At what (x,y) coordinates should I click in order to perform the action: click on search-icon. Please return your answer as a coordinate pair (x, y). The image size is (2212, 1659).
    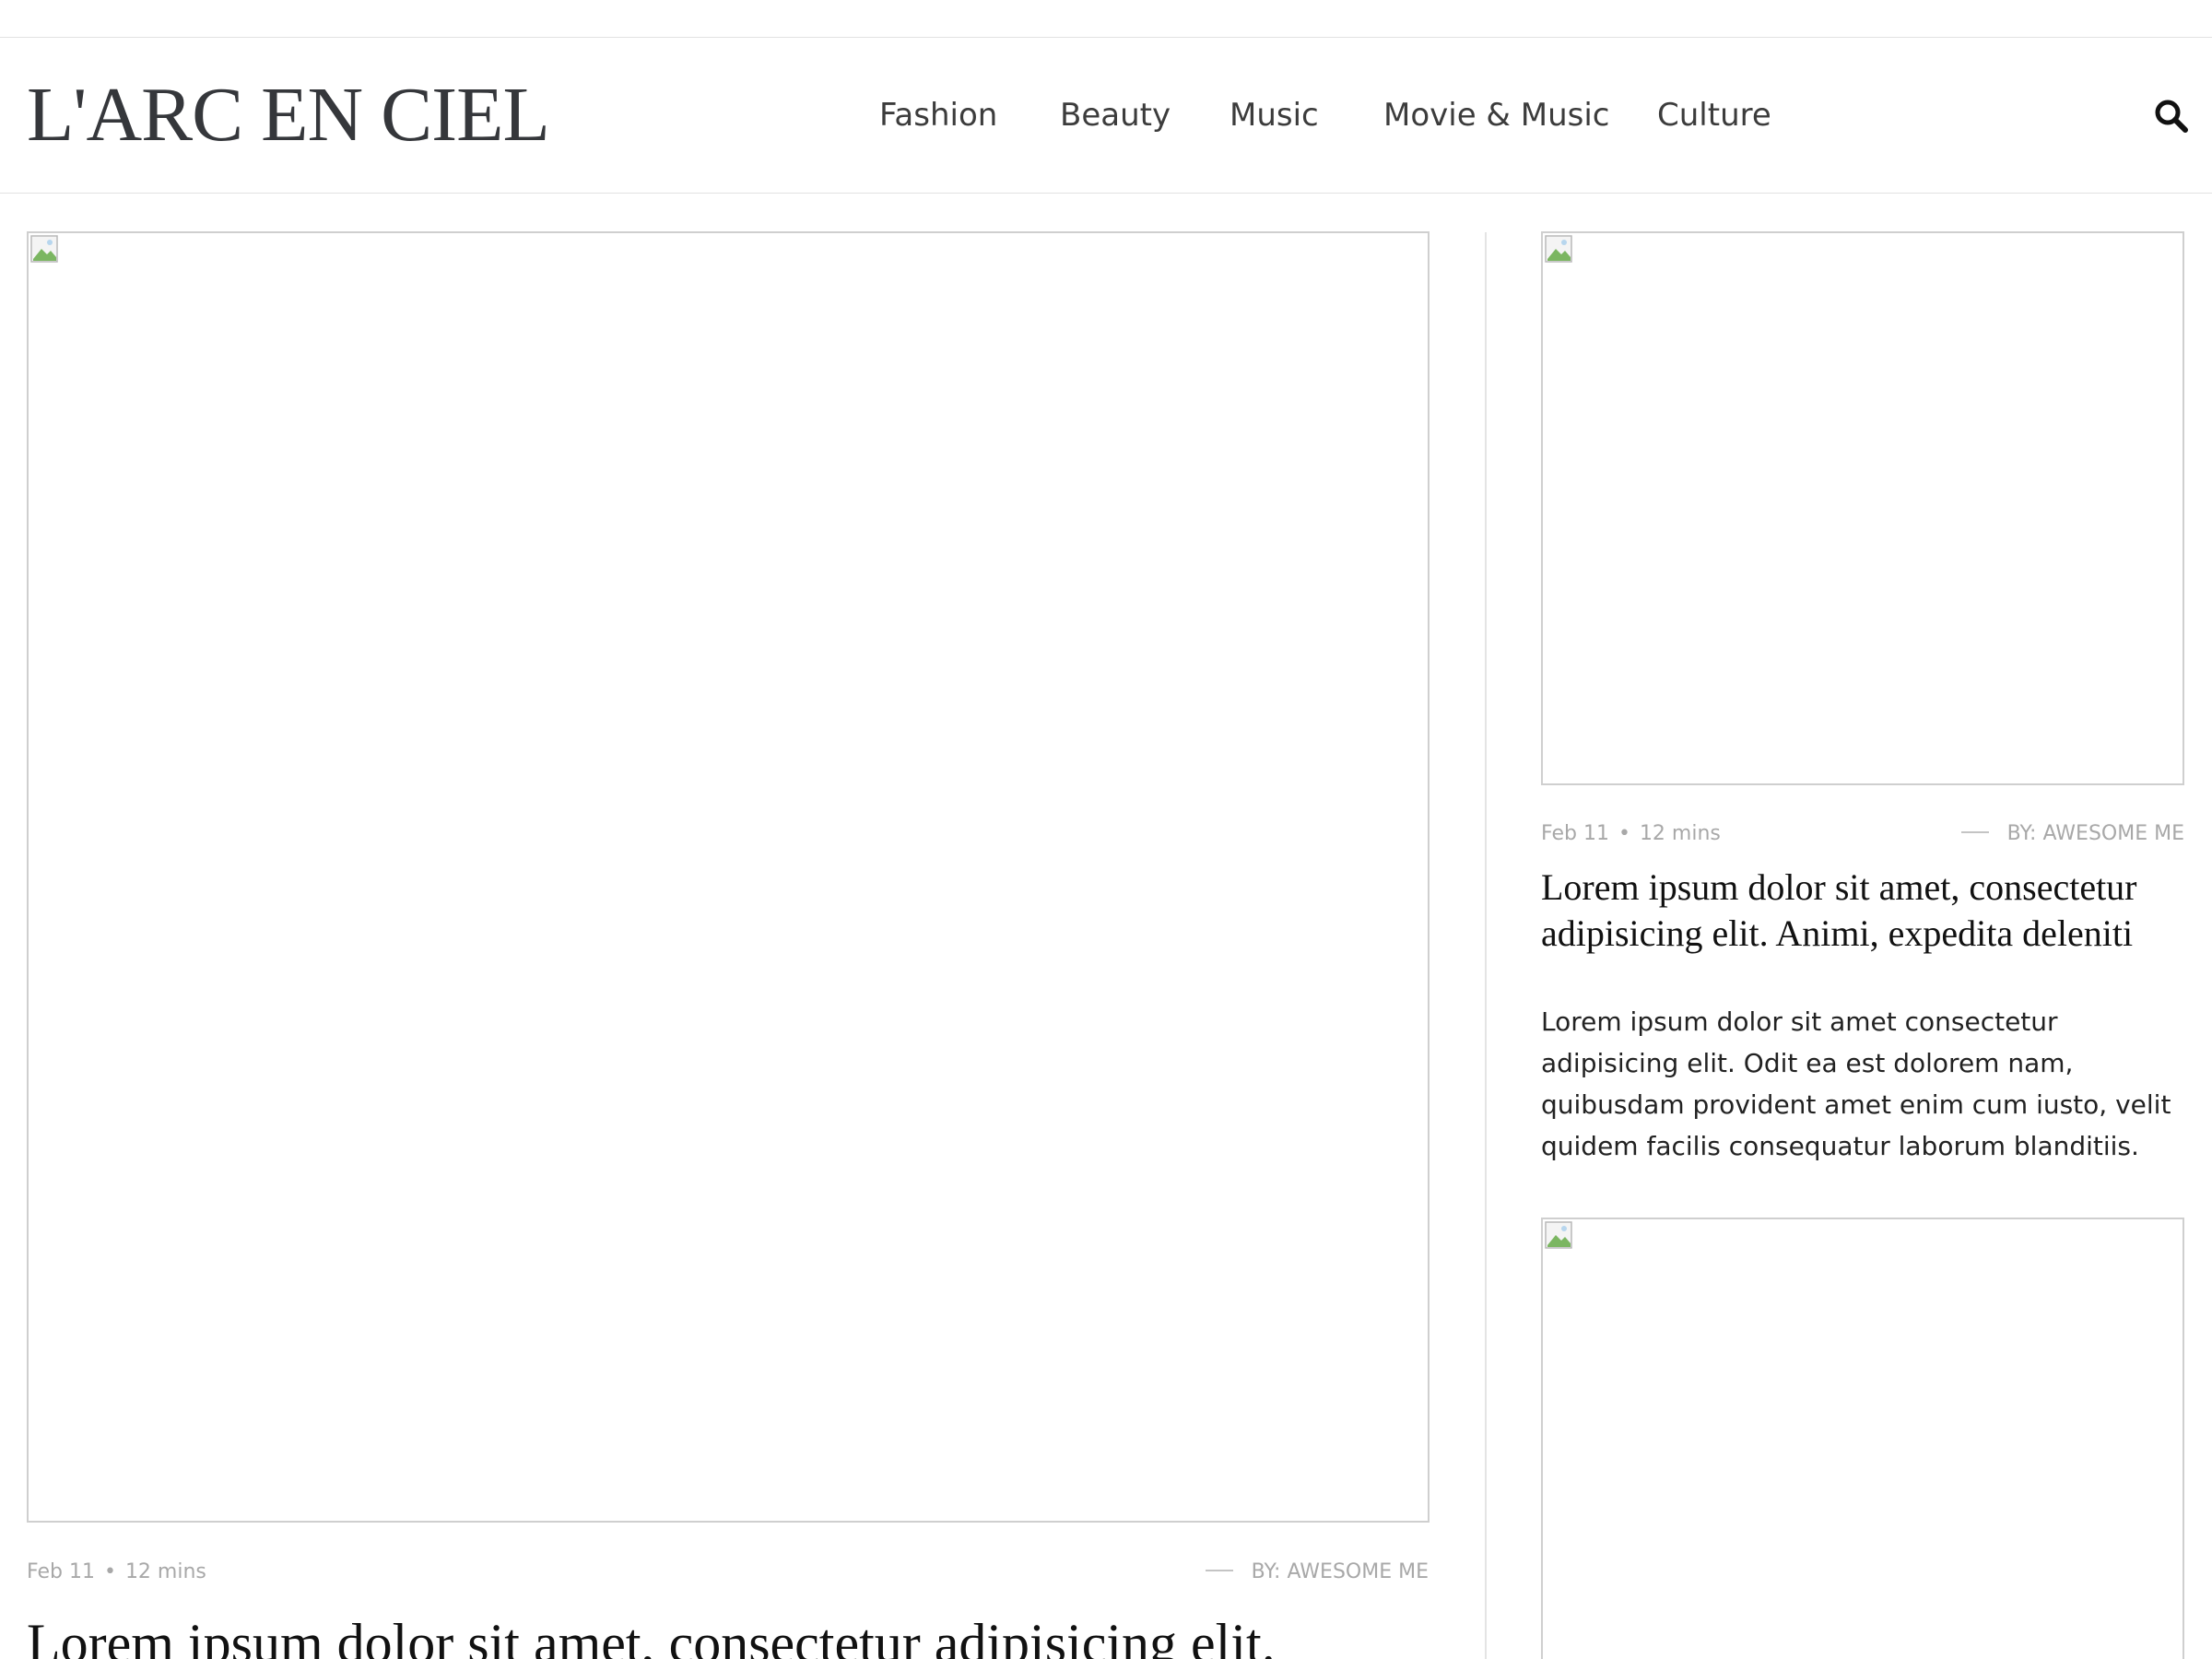
    Looking at the image, I should click on (2171, 116).